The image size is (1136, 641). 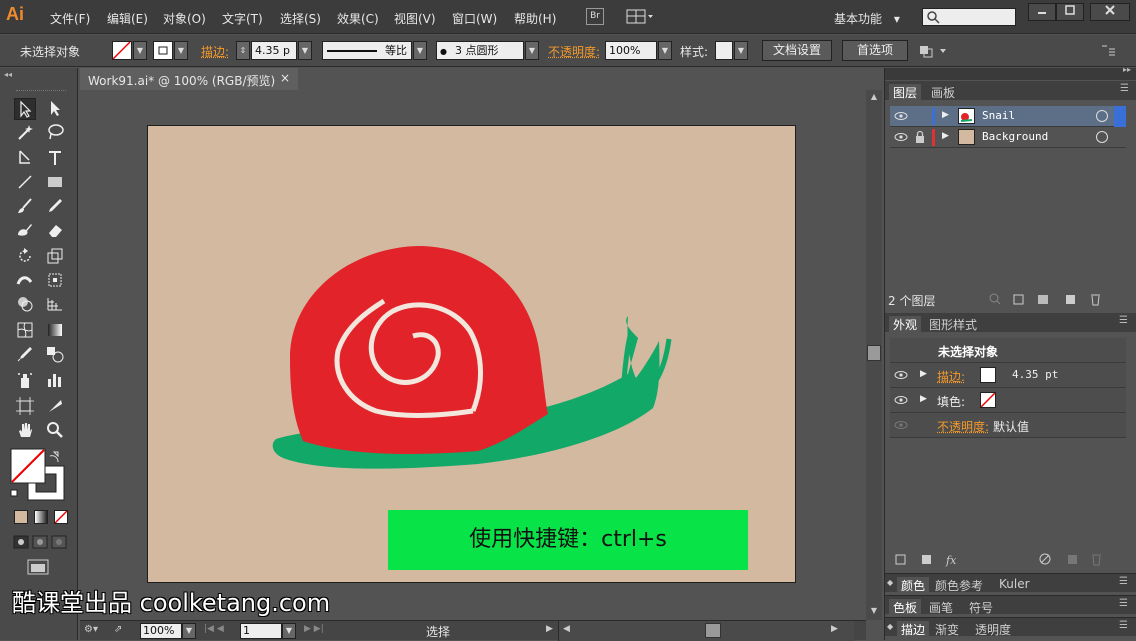 What do you see at coordinates (55, 305) in the screenshot?
I see `perspective-grid-tool-icon` at bounding box center [55, 305].